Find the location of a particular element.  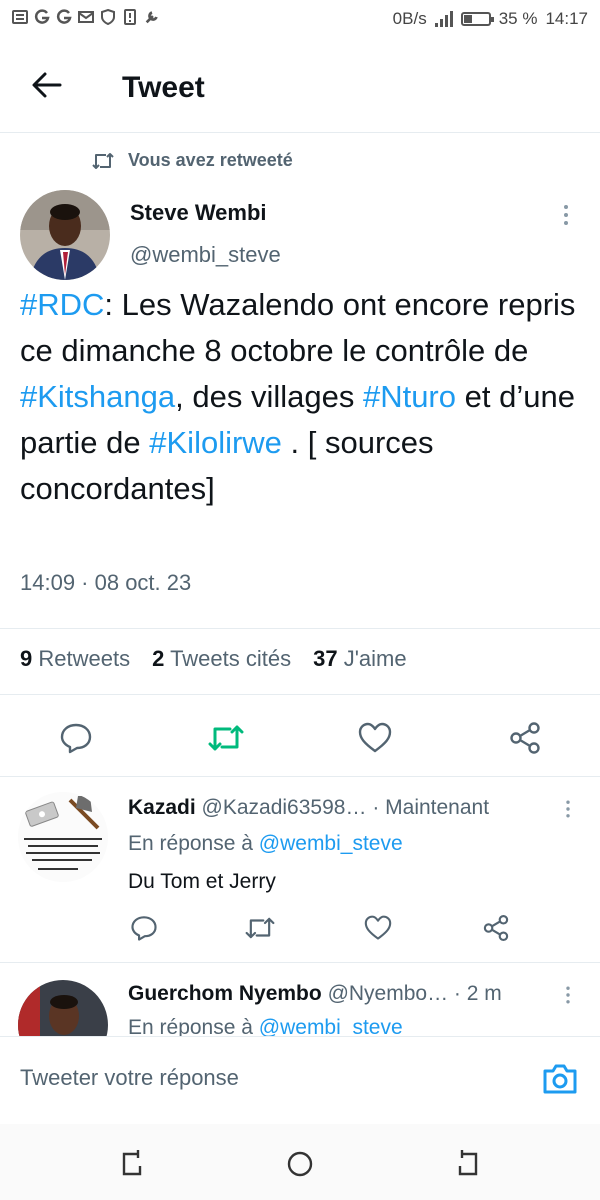

tweet-text-segment: , des villages is located at coordinates (269, 396).